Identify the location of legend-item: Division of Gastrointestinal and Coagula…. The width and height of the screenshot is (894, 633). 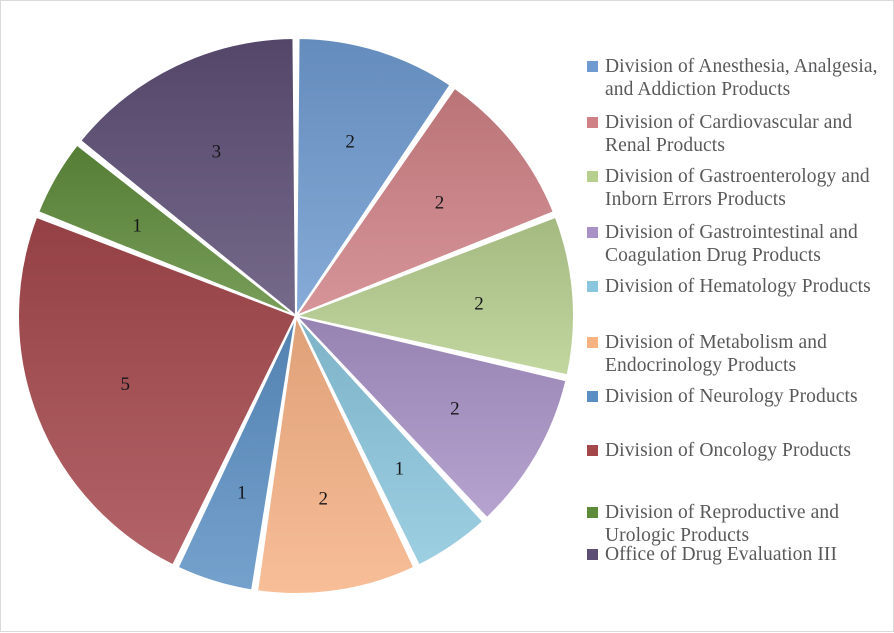
(737, 244).